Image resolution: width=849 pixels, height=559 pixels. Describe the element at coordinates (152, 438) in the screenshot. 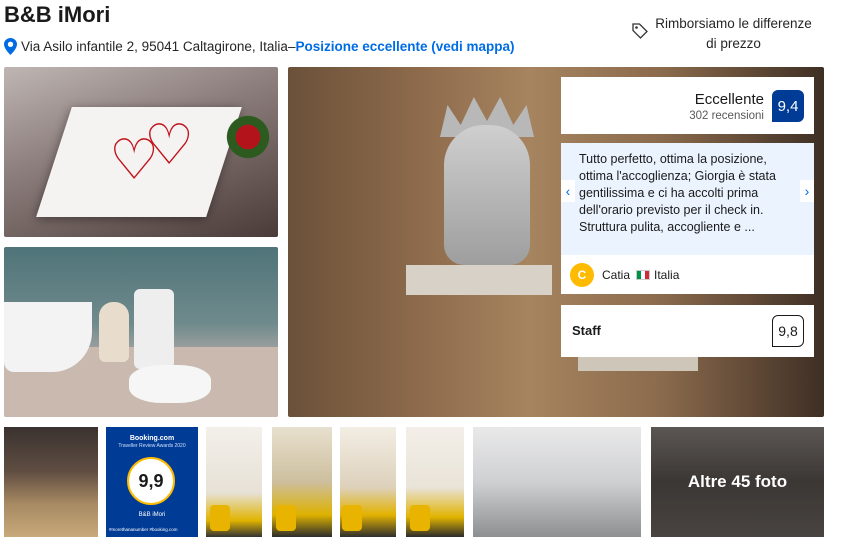

I see `booking-brand: Booking.com` at that location.